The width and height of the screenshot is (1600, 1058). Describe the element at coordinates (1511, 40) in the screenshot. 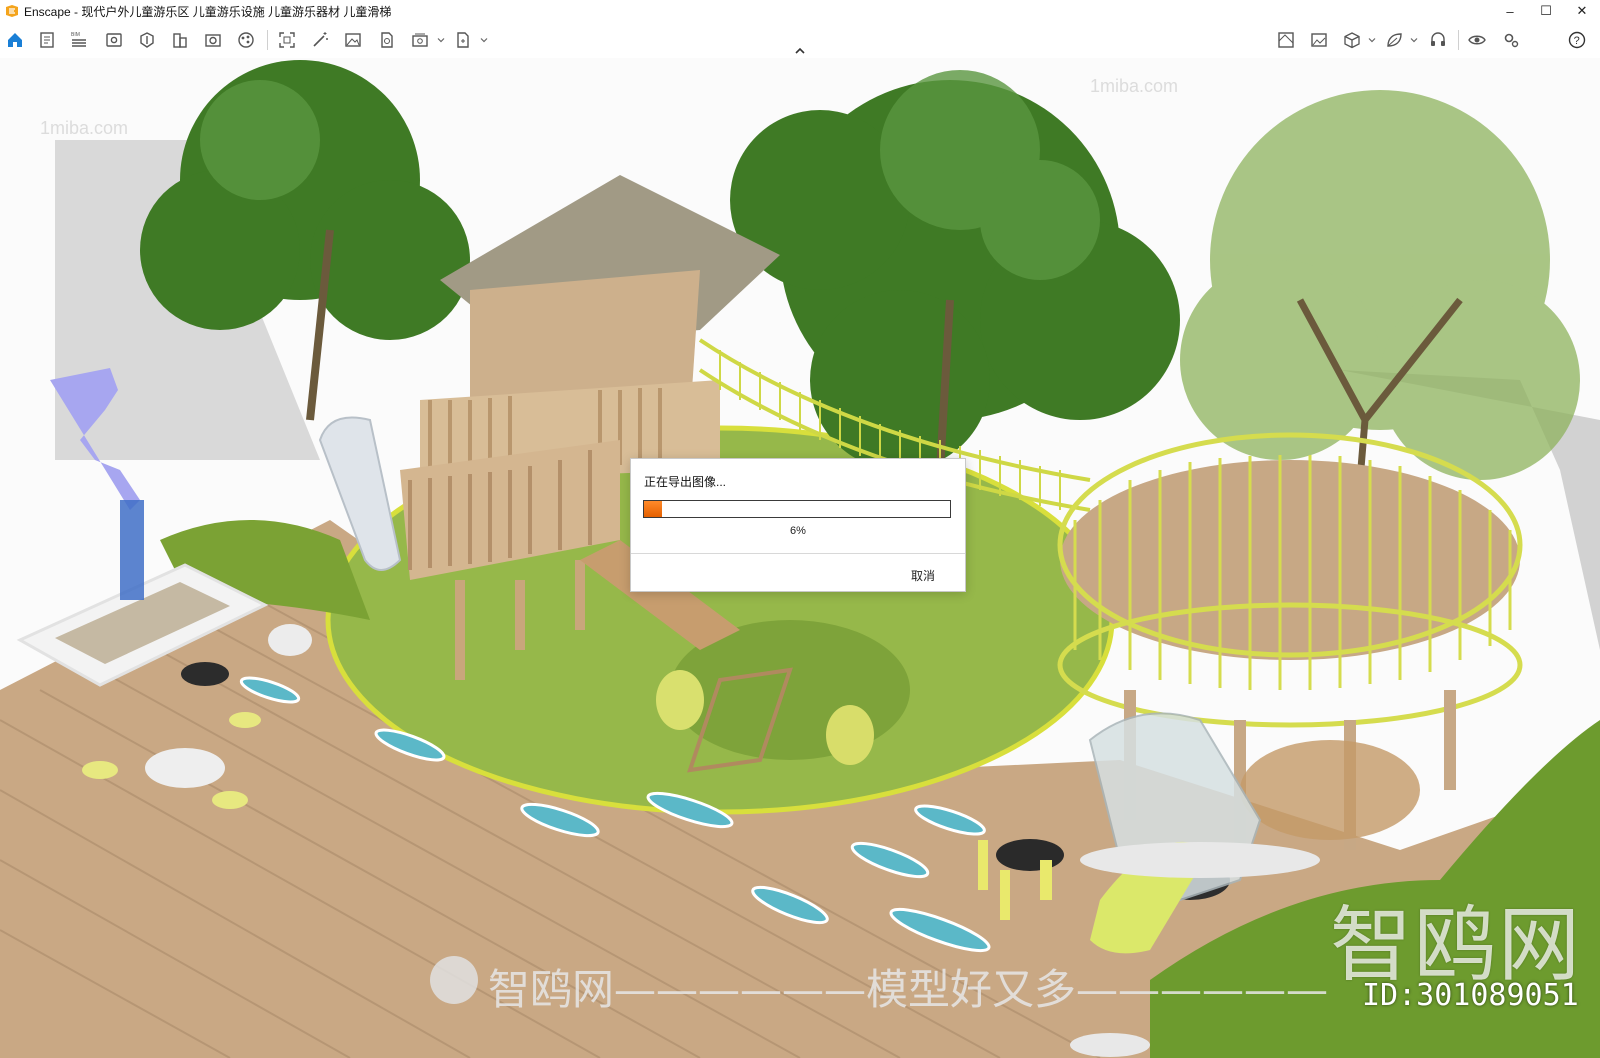

I see `settings-icon` at that location.